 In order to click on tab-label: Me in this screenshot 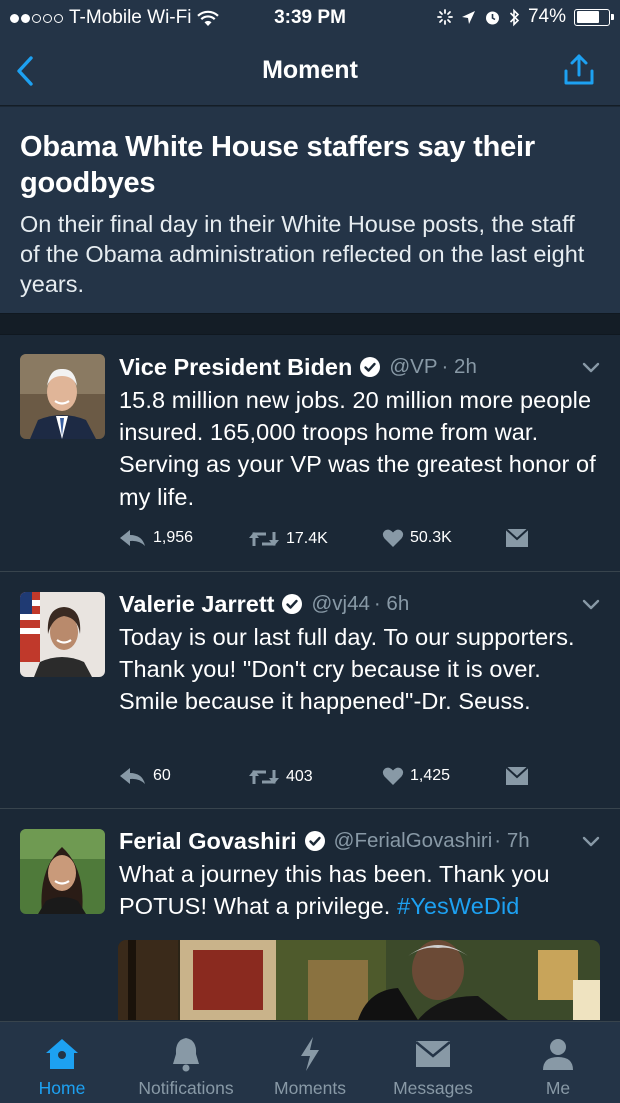, I will do `click(558, 1088)`.